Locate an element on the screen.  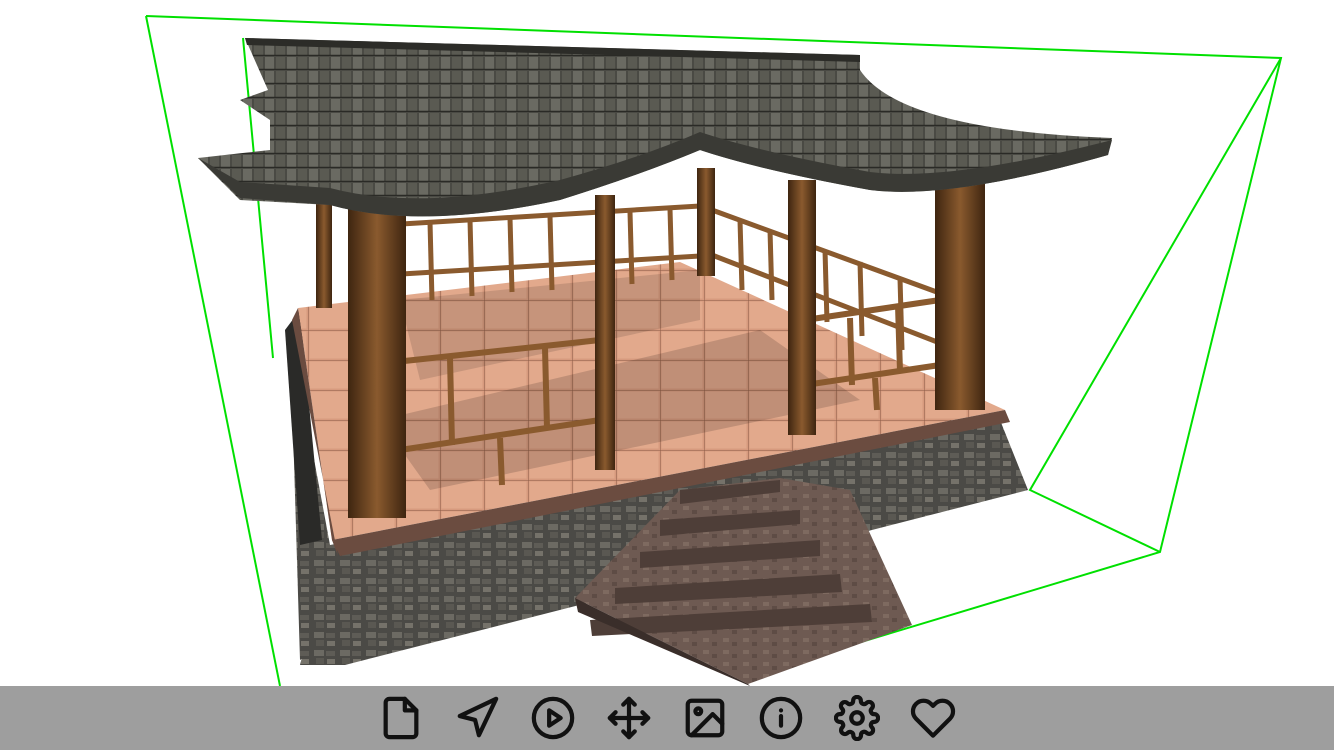
navigate-button is located at coordinates (477, 718).